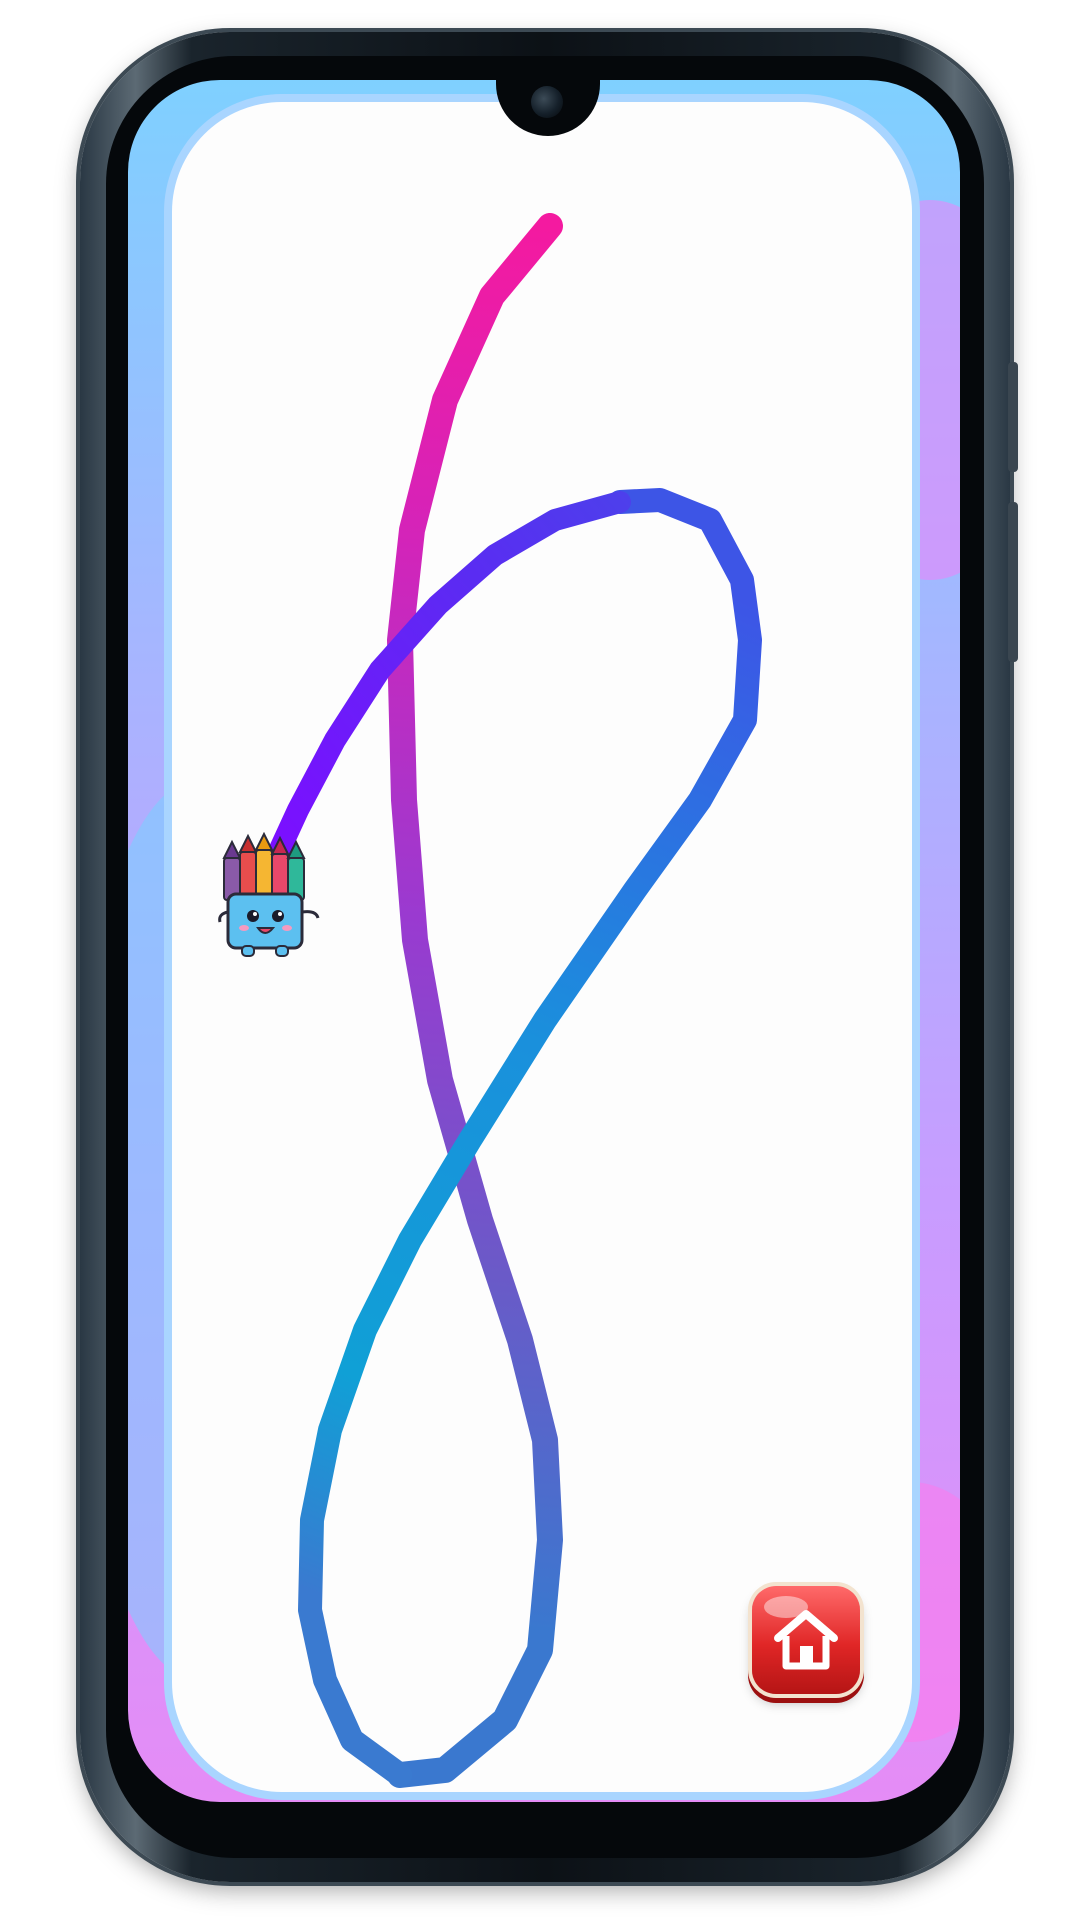 The image size is (1080, 1920). I want to click on home-icon, so click(806, 1640).